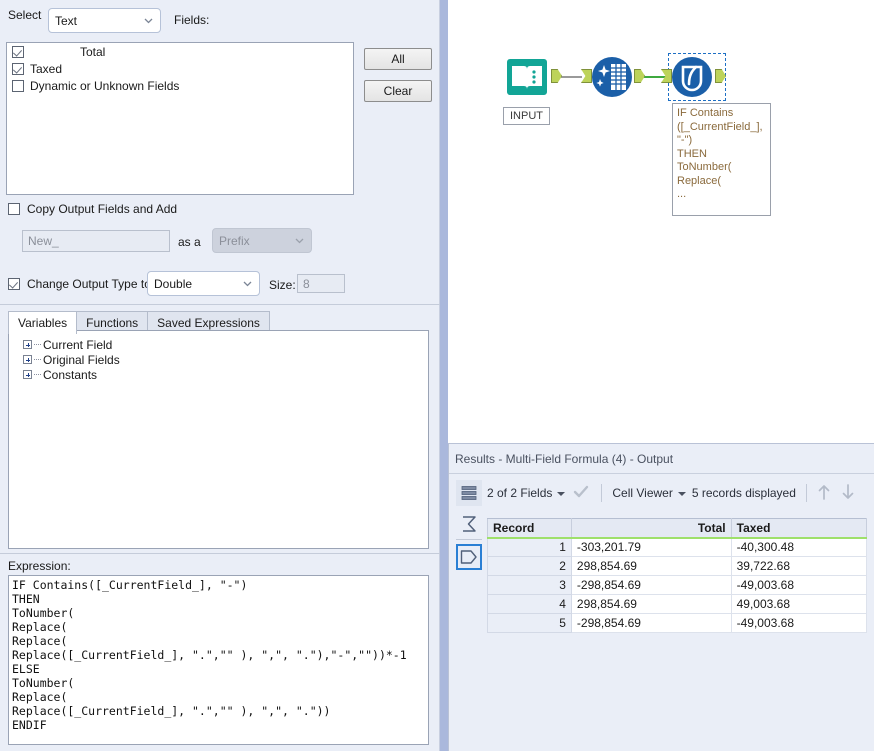  Describe the element at coordinates (102, 209) in the screenshot. I see `copy-output-fields-label: Copy Output Fields and Add` at that location.